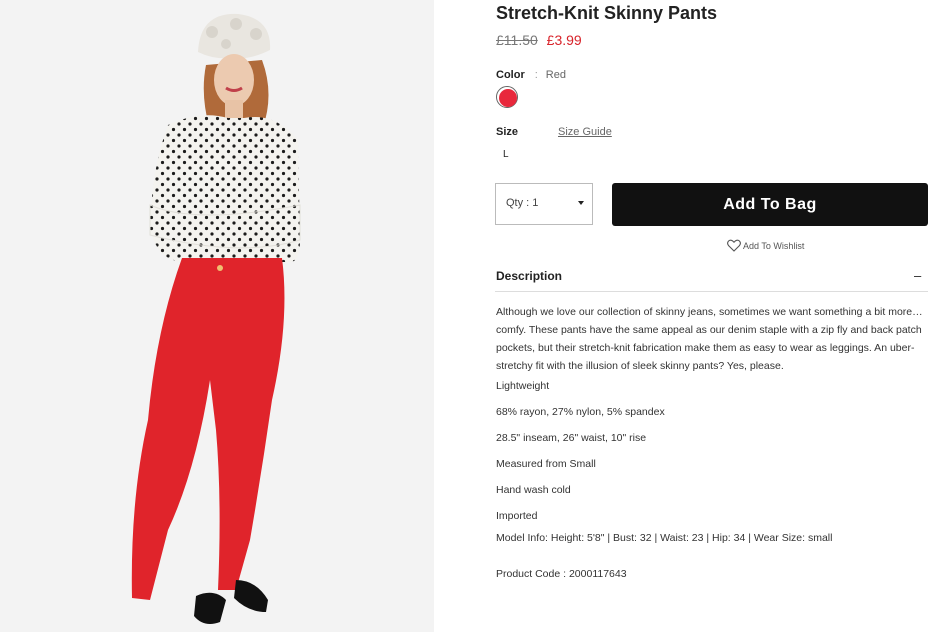 The width and height of the screenshot is (928, 632). Describe the element at coordinates (531, 75) in the screenshot. I see `color-selector-label: Color: Red` at that location.